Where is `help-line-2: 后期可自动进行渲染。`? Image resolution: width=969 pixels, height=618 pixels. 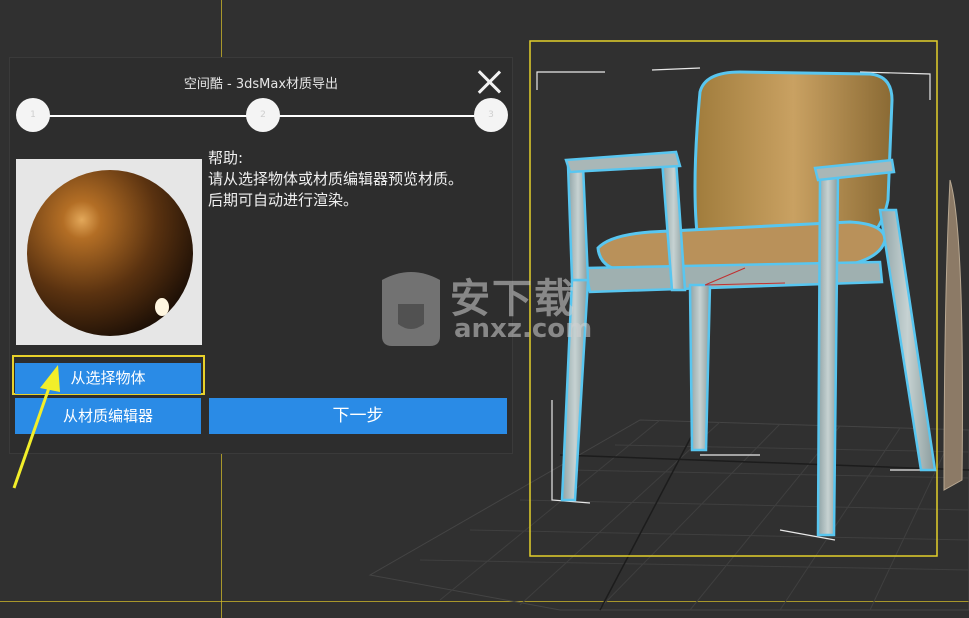
help-line-2: 后期可自动进行渲染。 is located at coordinates (283, 200).